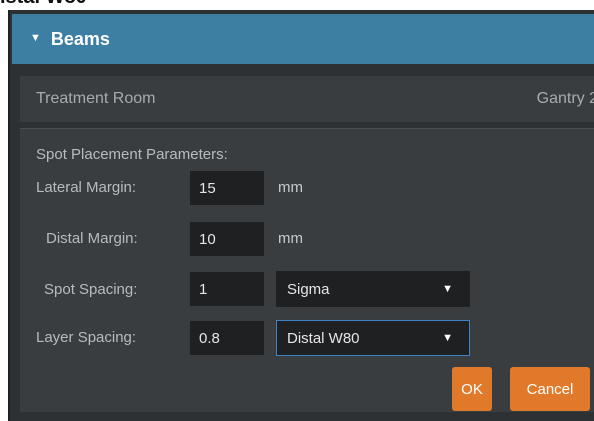  I want to click on spot-spacing-label: Spot Spacing:, so click(91, 289).